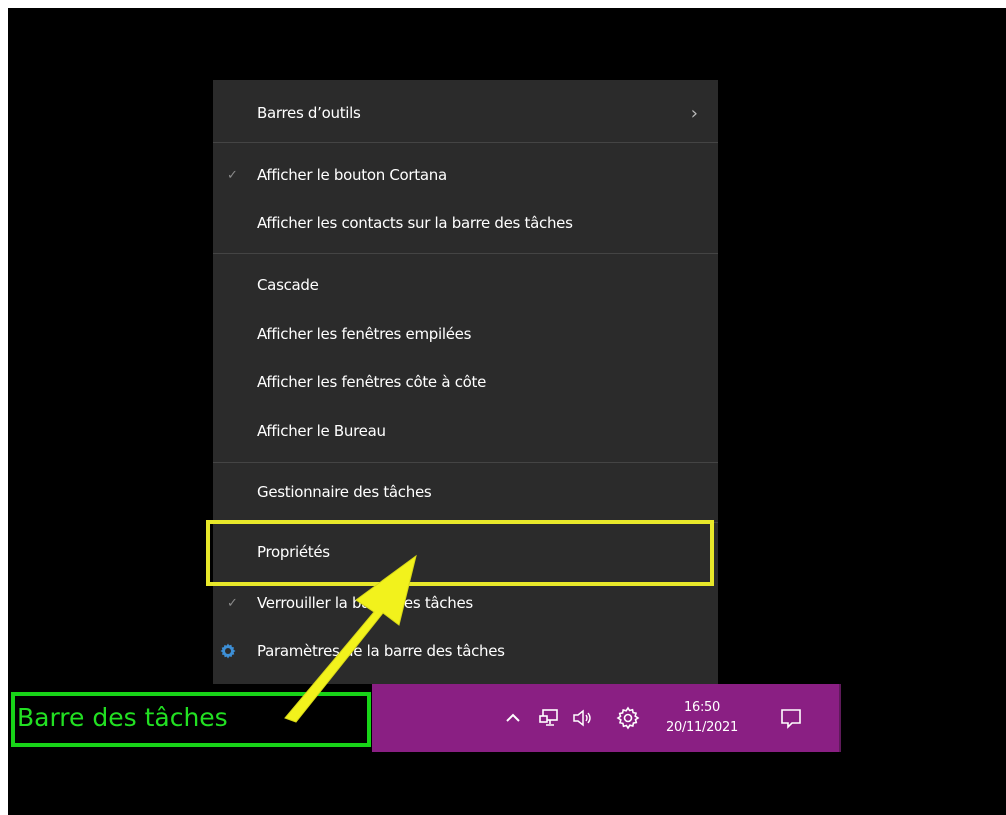  I want to click on menu-item-taskbar-settings: Paramètres de la barre des tâches, so click(465, 651).